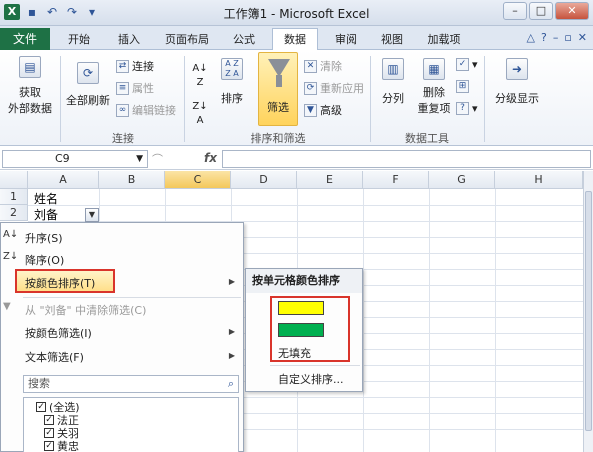 The height and width of the screenshot is (452, 593). Describe the element at coordinates (143, 66) in the screenshot. I see `connections-label: 连接` at that location.